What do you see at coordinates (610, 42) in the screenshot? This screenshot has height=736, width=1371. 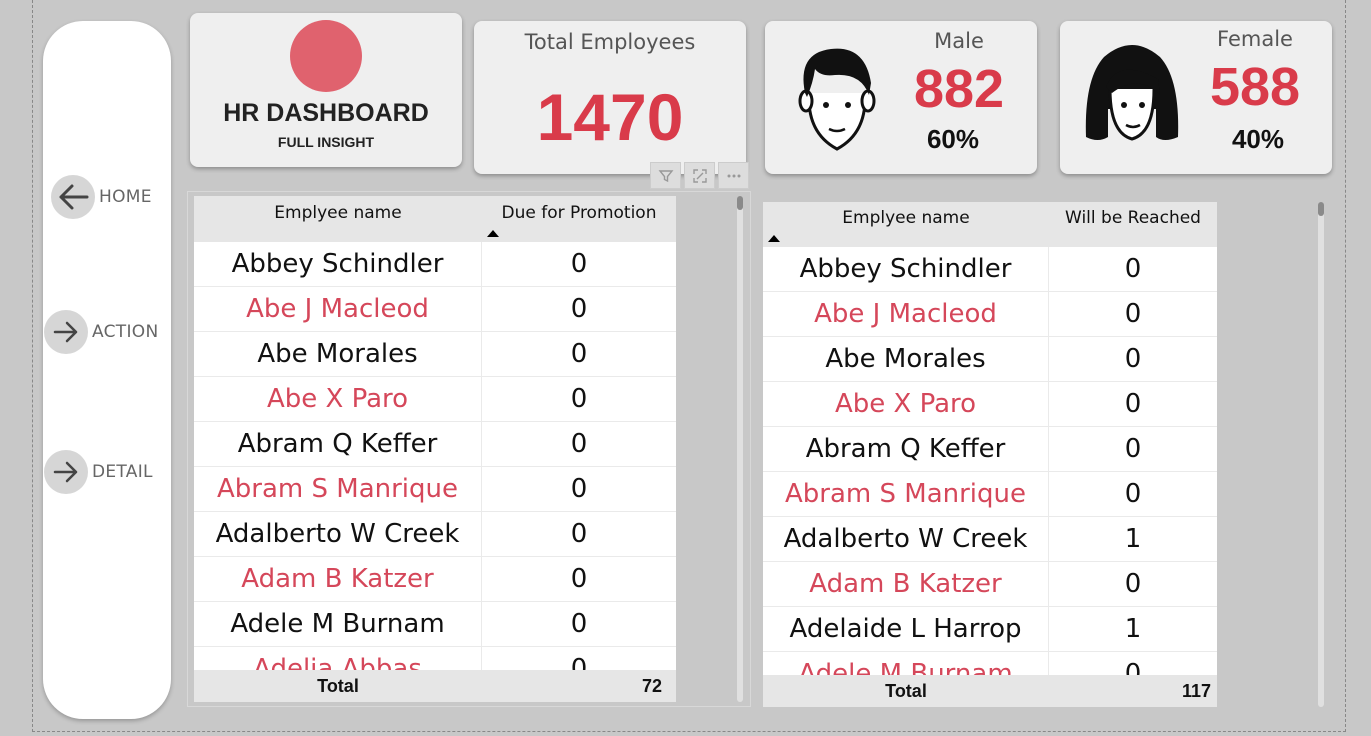 I see `total-employees-label: Total Employees` at bounding box center [610, 42].